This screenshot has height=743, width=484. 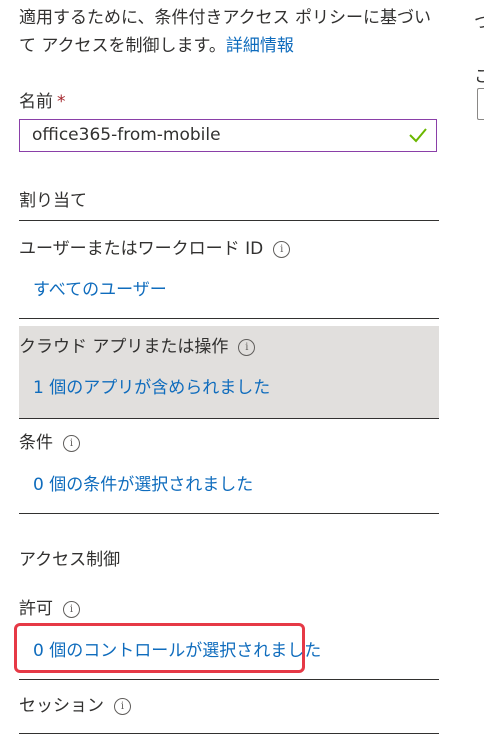 What do you see at coordinates (143, 482) in the screenshot?
I see `conditions-selection-link: 0 個の条件が選択されました` at bounding box center [143, 482].